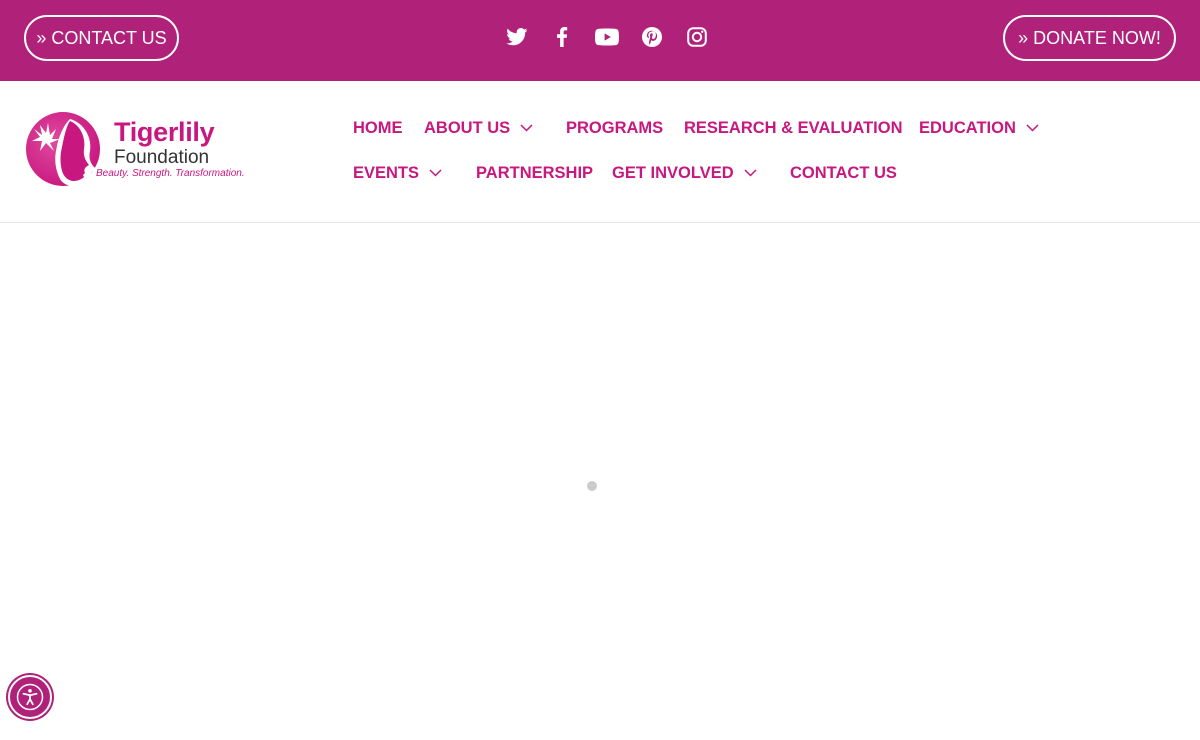  I want to click on nav-research-label: RESEARCH & EVALUATION, so click(793, 127).